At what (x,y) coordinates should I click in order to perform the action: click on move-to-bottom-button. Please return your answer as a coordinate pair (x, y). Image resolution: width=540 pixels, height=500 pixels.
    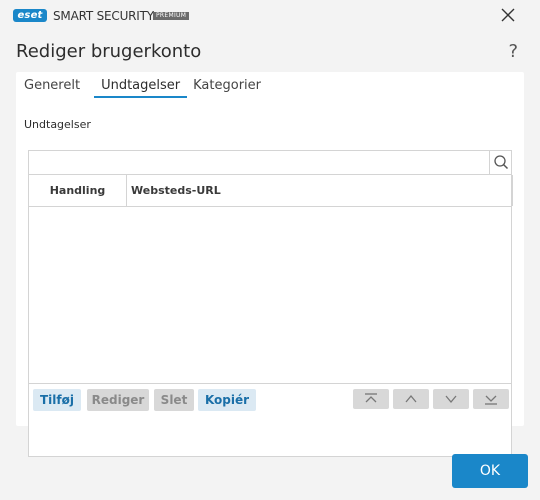
    Looking at the image, I should click on (491, 399).